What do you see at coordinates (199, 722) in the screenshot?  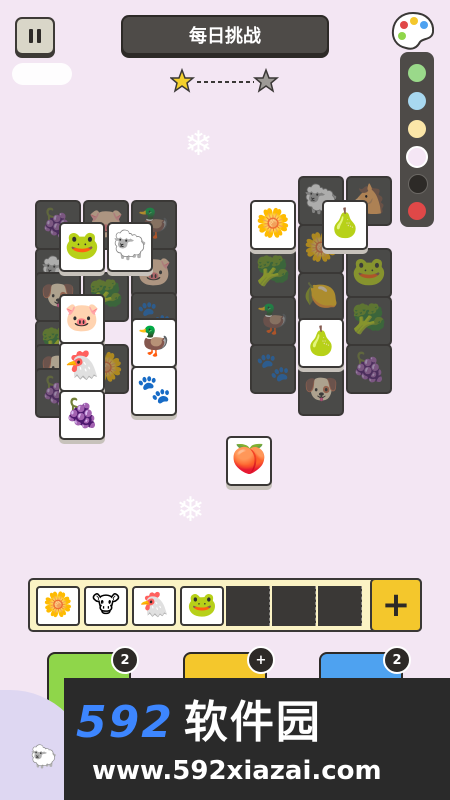 I see `watermark-logo: 592 软件园` at bounding box center [199, 722].